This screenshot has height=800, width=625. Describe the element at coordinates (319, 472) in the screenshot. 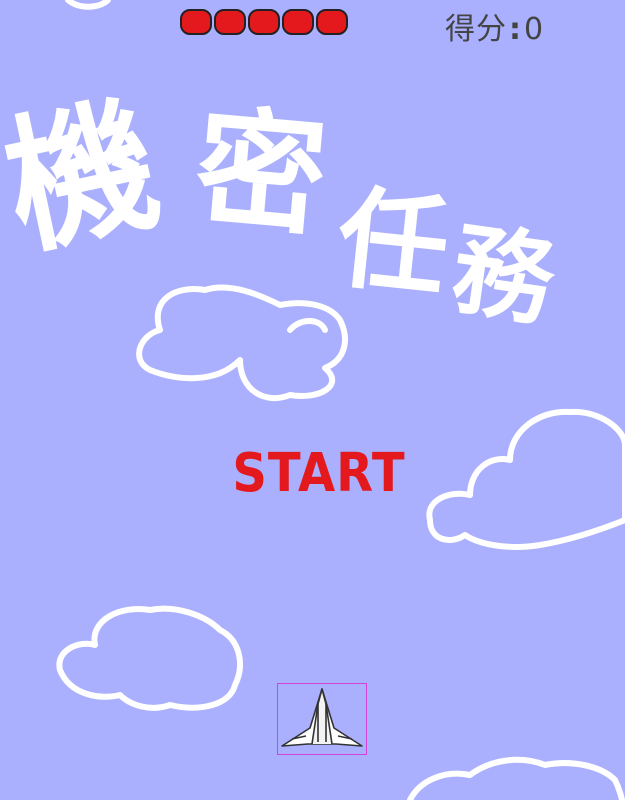

I see `start-button: START` at that location.